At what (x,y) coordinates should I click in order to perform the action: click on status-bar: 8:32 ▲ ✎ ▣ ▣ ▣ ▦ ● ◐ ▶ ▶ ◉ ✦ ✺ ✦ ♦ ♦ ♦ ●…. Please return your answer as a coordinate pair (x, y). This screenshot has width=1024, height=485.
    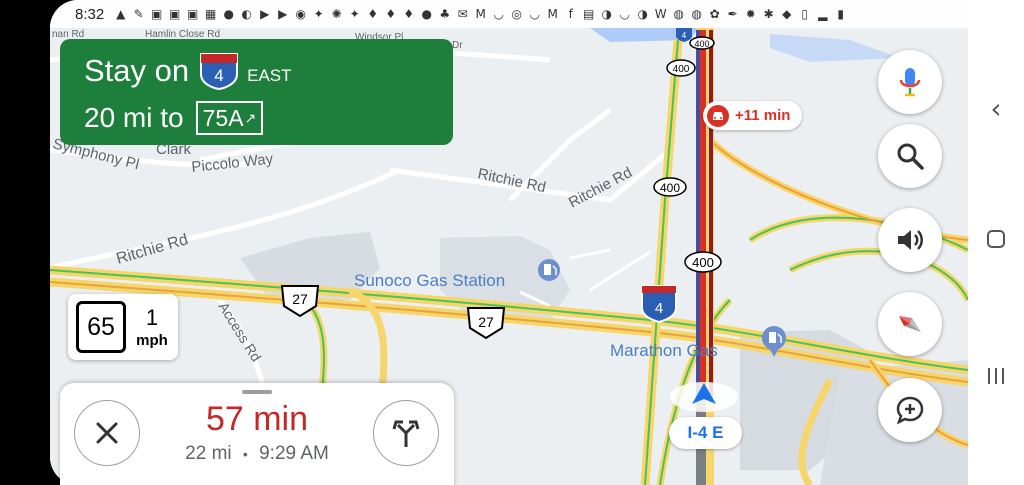
    Looking at the image, I should click on (509, 14).